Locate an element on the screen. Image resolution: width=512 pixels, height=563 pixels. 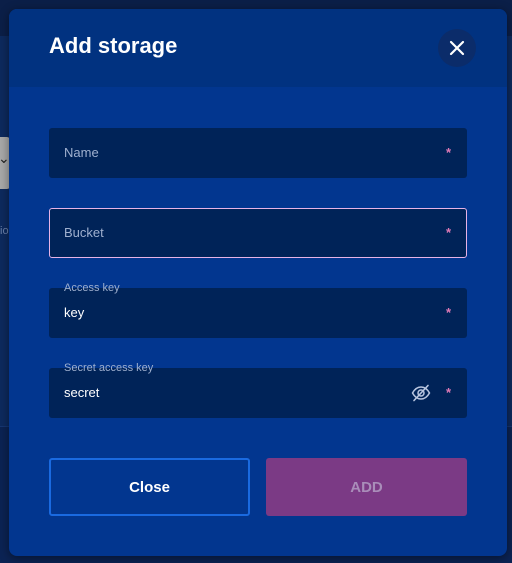
name-field: Name * is located at coordinates (258, 153).